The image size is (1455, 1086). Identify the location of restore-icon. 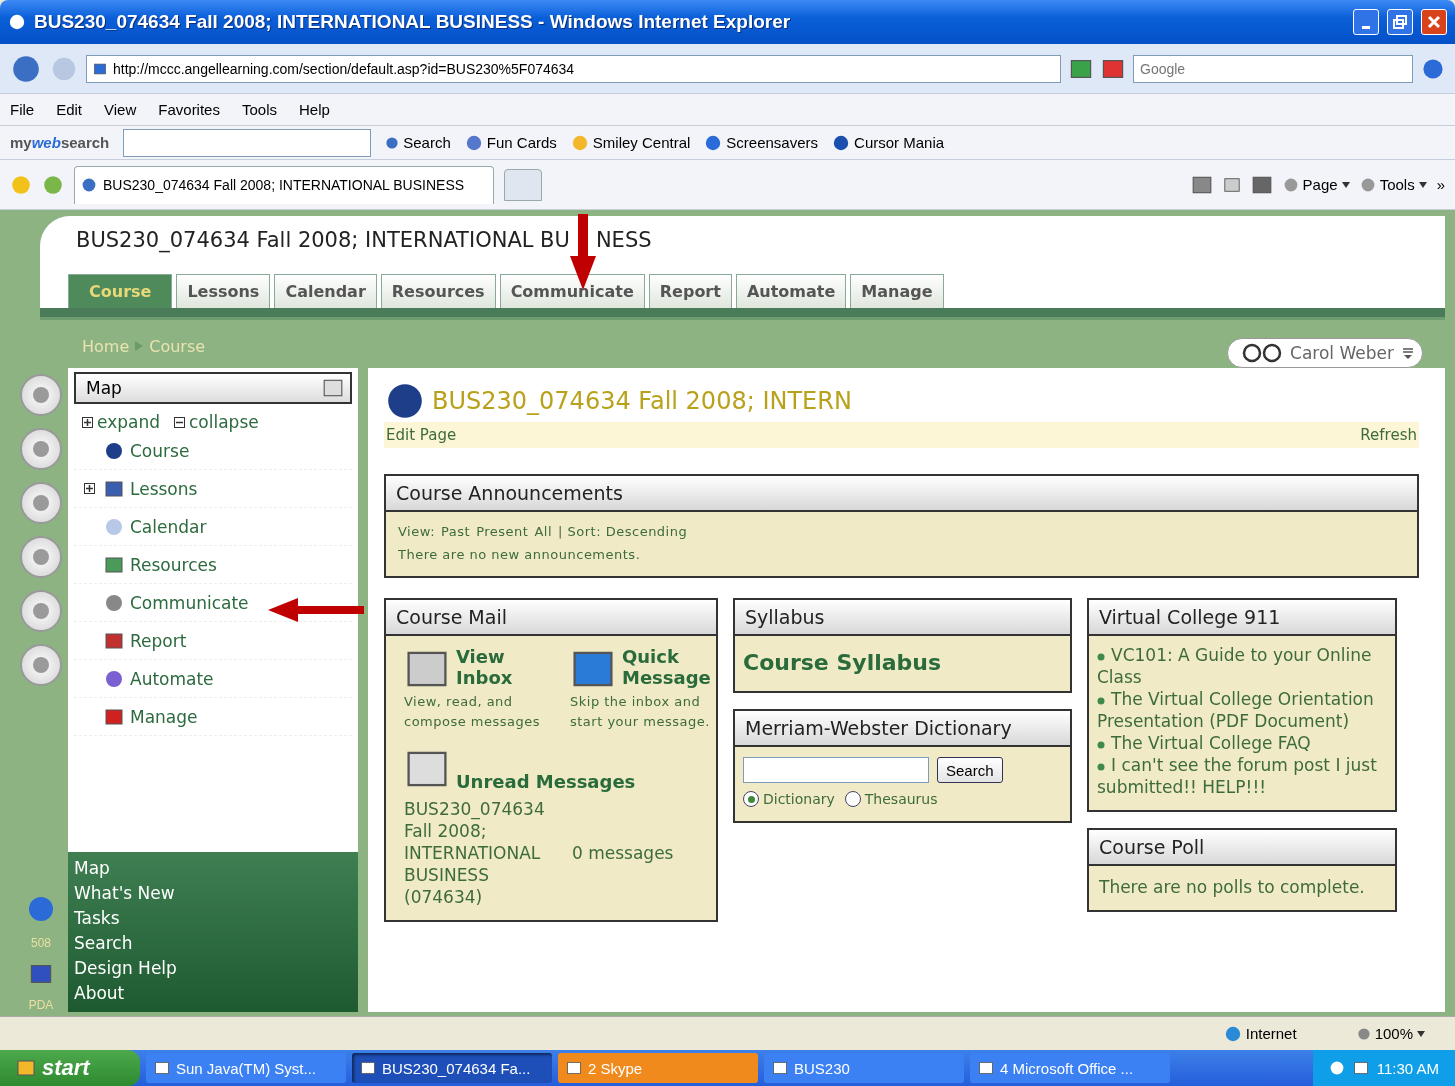
(1400, 22).